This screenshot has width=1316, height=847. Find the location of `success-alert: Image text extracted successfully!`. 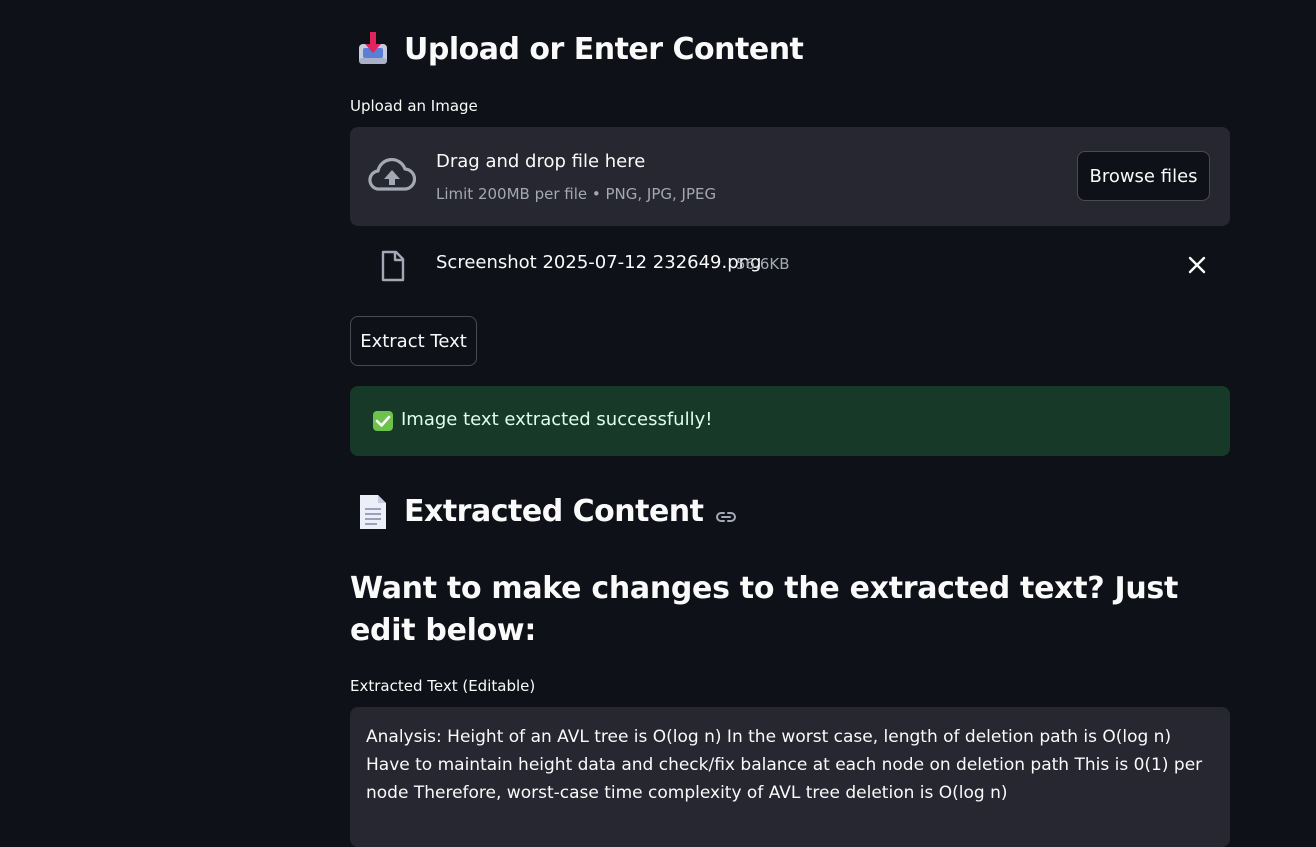

success-alert: Image text extracted successfully! is located at coordinates (790, 421).